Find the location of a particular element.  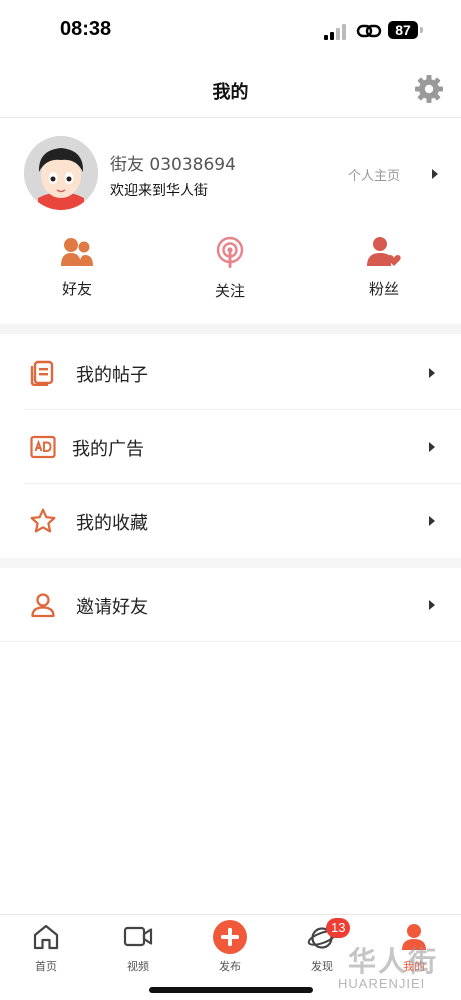

menu-item-my-favorites: 我的收藏 is located at coordinates (230, 521).